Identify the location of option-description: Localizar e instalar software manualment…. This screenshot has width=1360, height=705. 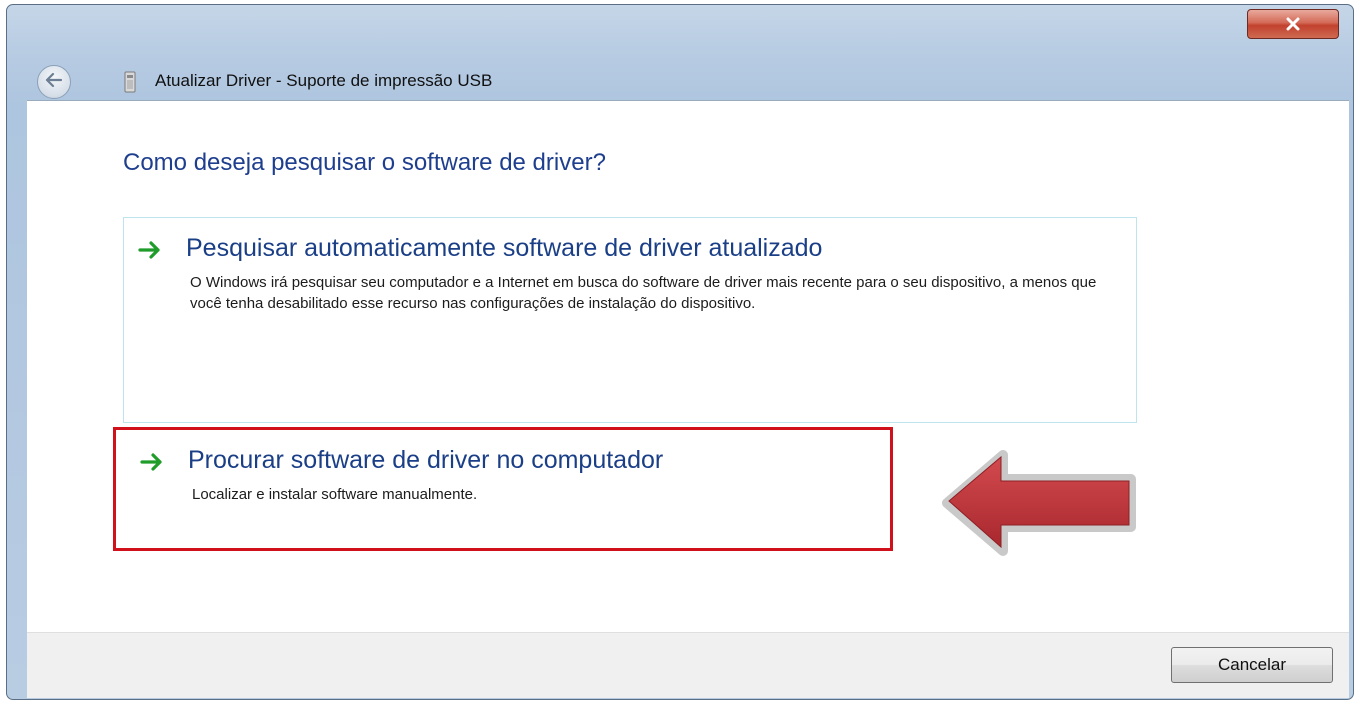
(335, 494).